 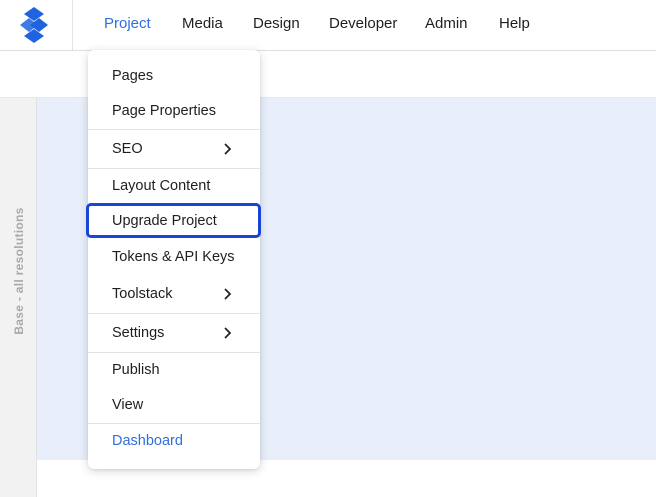 What do you see at coordinates (164, 111) in the screenshot?
I see `menu-item-label: Page Properties` at bounding box center [164, 111].